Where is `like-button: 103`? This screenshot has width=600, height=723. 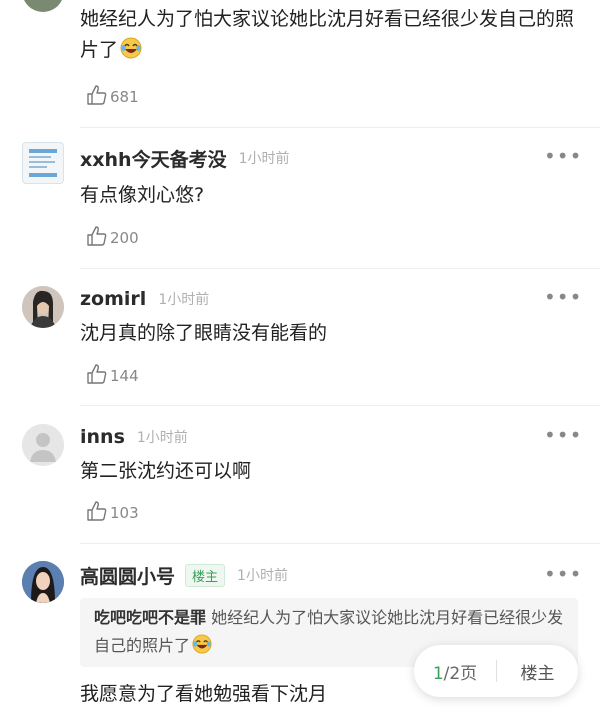 like-button: 103 is located at coordinates (112, 513).